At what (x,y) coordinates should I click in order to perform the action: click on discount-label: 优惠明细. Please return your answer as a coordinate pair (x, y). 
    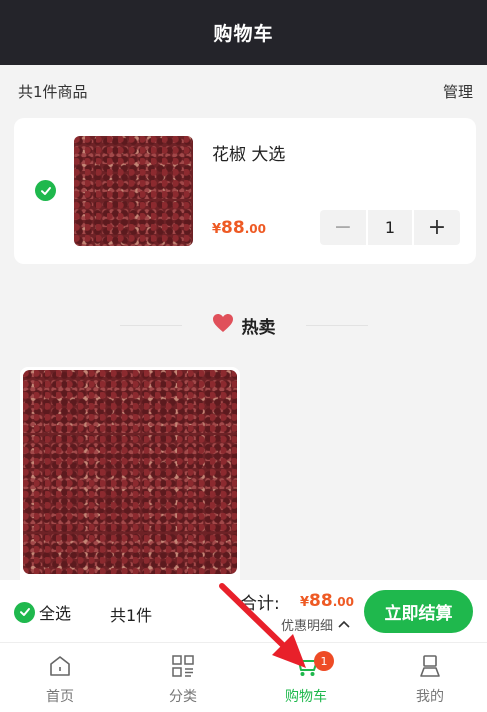
    Looking at the image, I should click on (307, 624).